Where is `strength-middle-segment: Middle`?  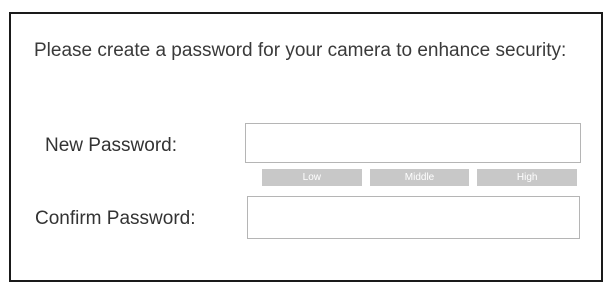 strength-middle-segment: Middle is located at coordinates (419, 177).